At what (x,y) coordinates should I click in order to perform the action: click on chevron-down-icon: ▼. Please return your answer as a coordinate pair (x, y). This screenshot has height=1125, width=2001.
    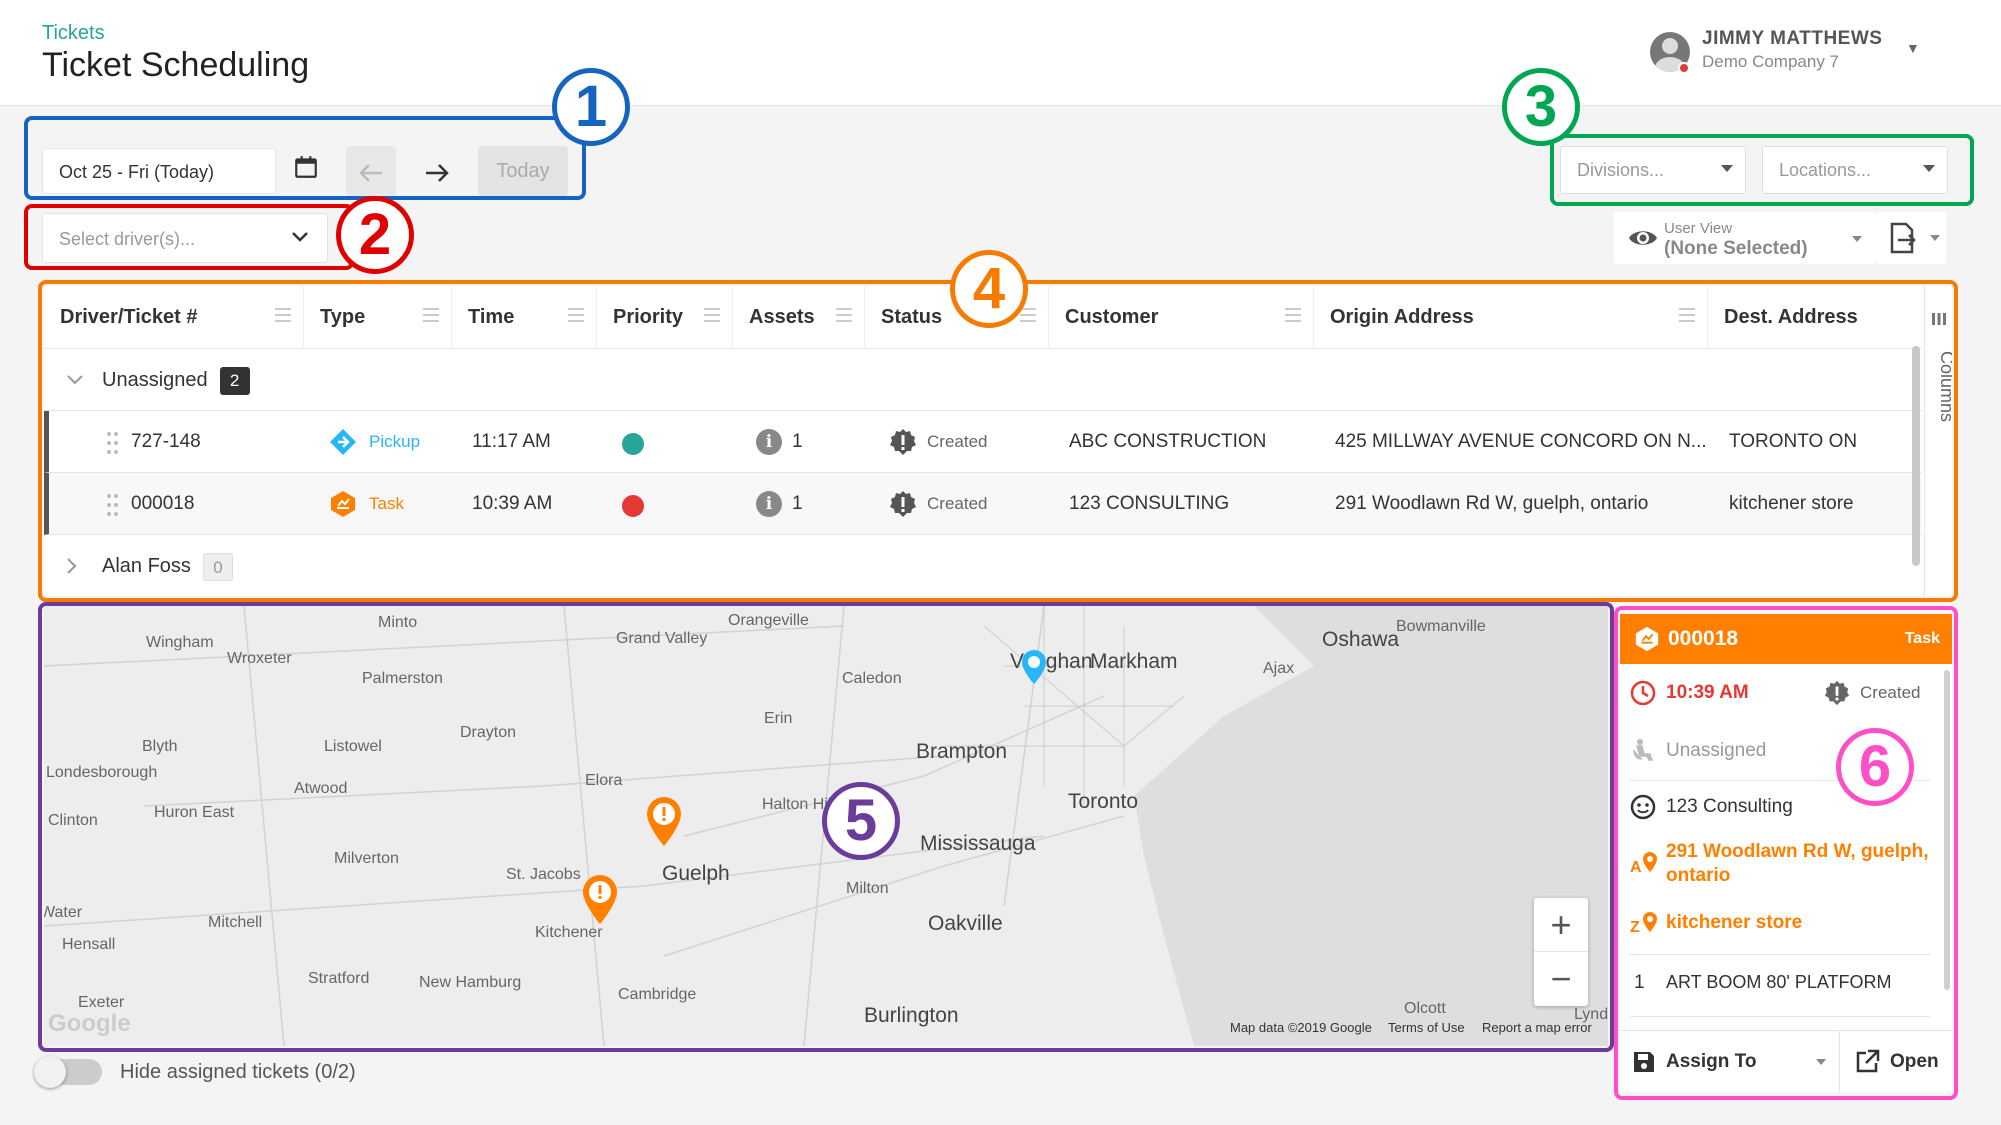
    Looking at the image, I should click on (1913, 48).